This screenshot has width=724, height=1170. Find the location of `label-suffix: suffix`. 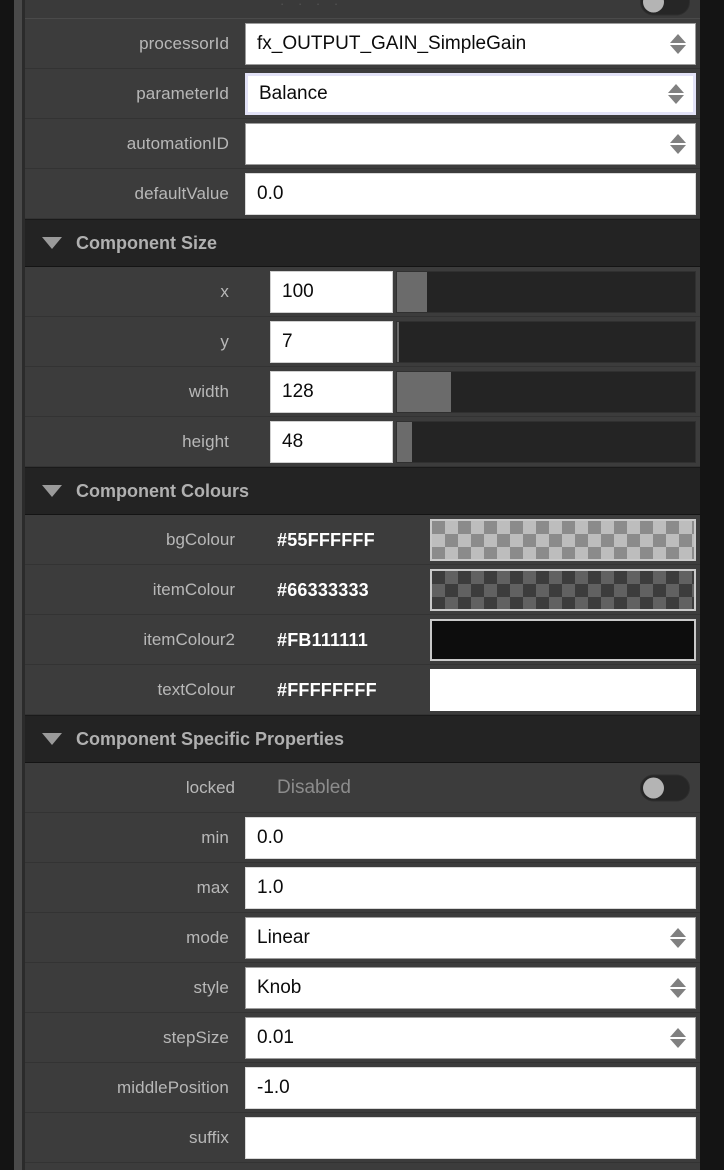

label-suffix: suffix is located at coordinates (209, 1137).